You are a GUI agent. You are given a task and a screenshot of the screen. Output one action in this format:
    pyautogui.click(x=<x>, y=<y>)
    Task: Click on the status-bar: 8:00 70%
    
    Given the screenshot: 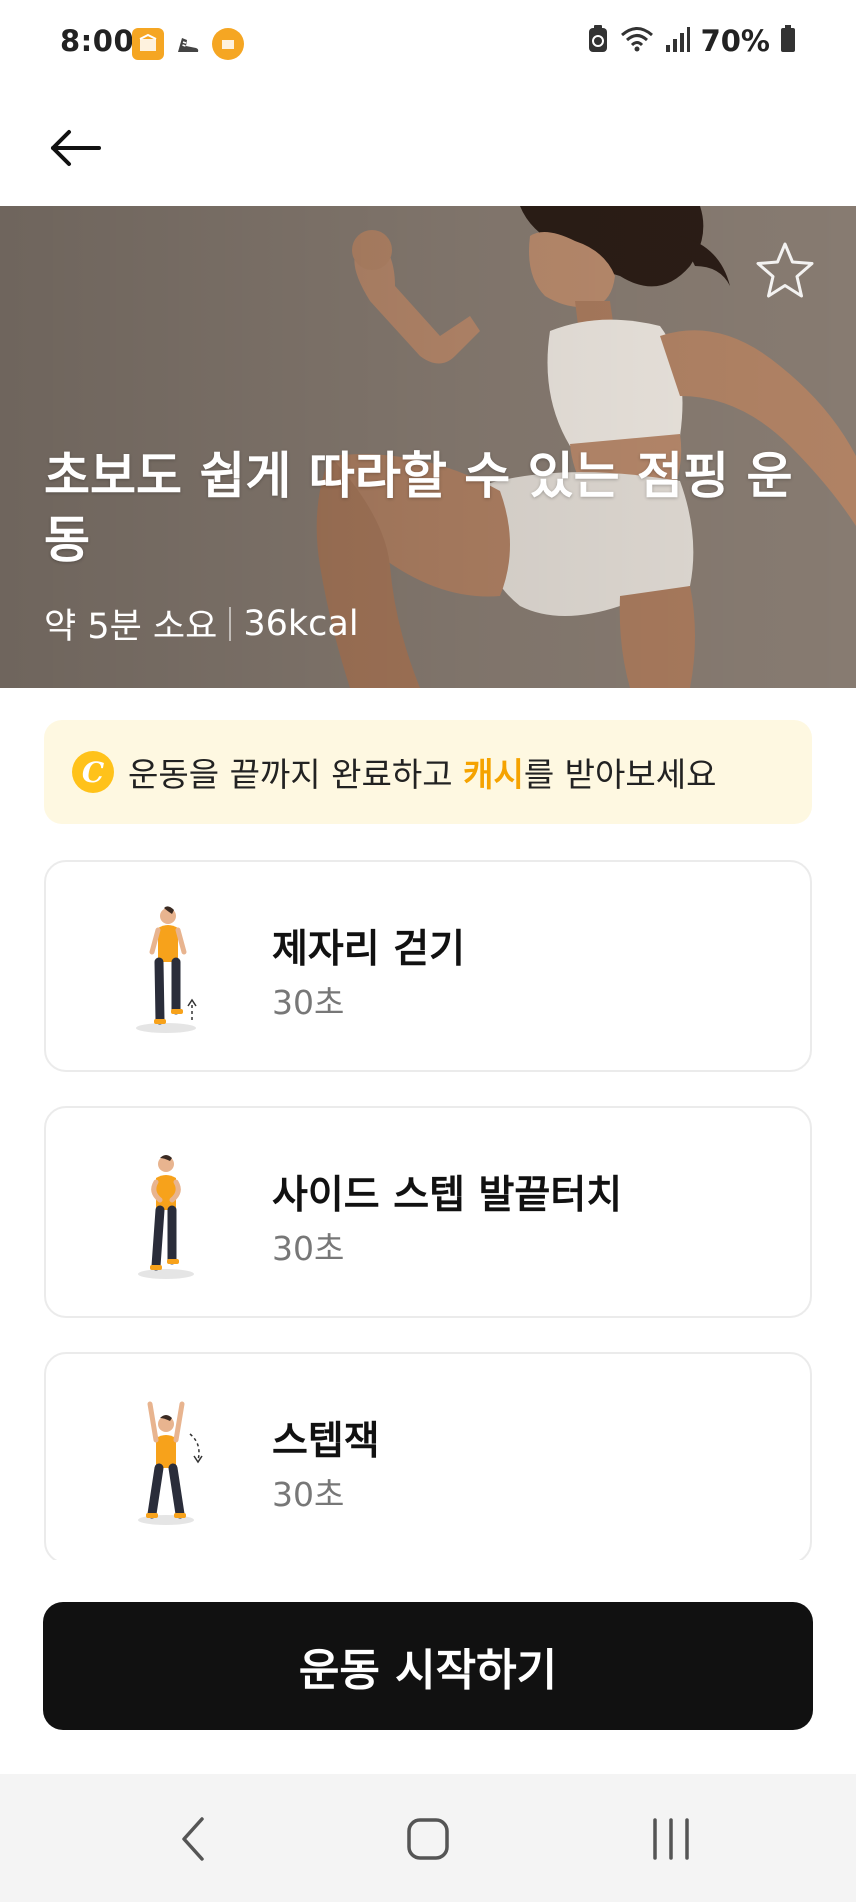 What is the action you would take?
    pyautogui.click(x=428, y=44)
    